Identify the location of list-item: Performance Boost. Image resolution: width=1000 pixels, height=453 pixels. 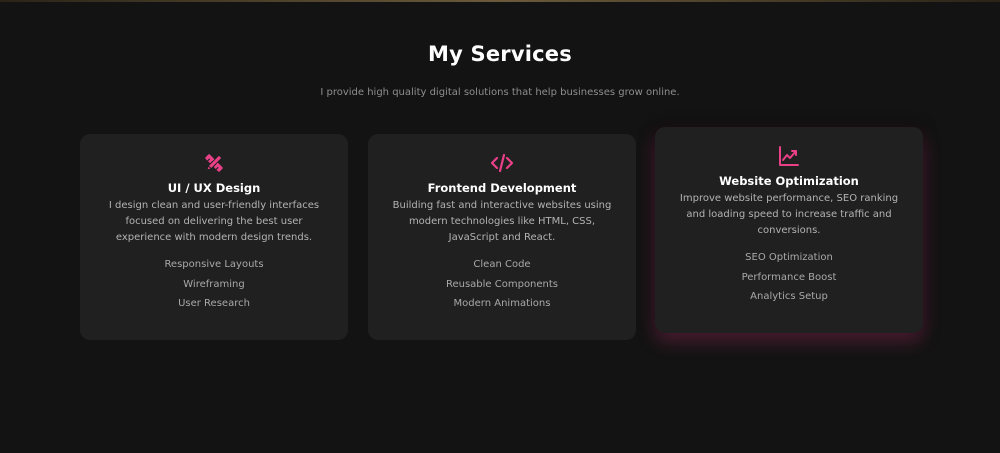
(789, 277).